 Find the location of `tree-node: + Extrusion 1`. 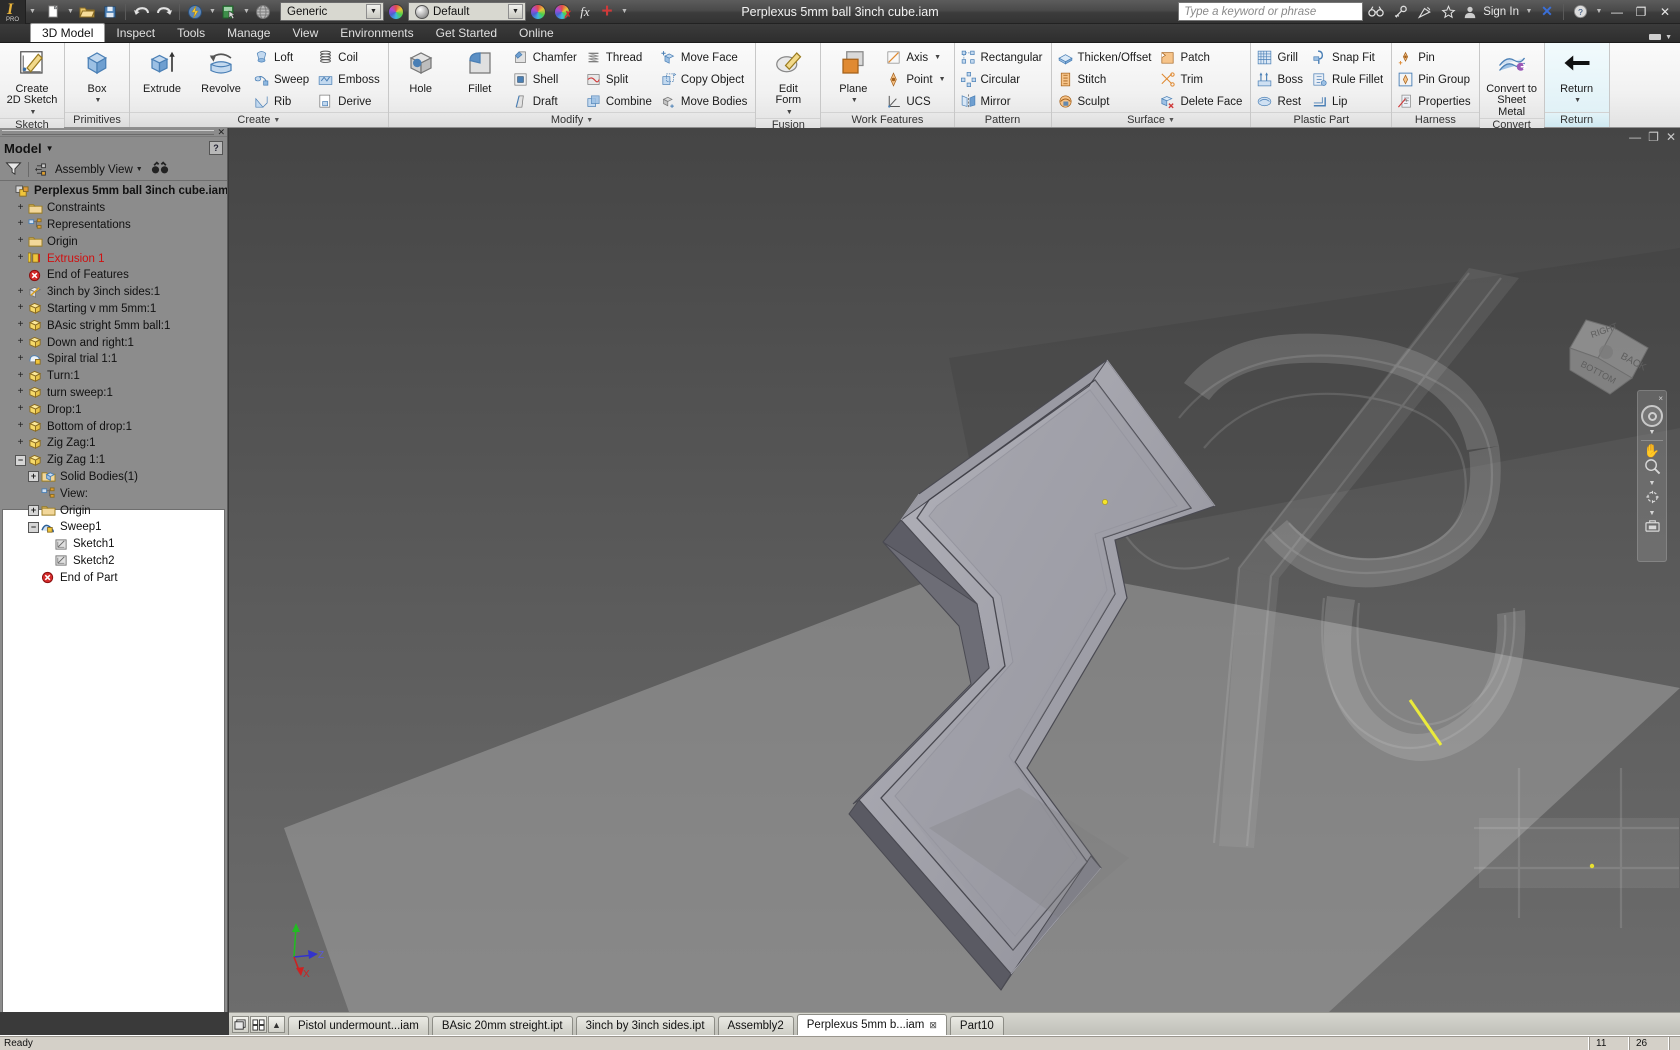

tree-node: + Extrusion 1 is located at coordinates (113, 258).